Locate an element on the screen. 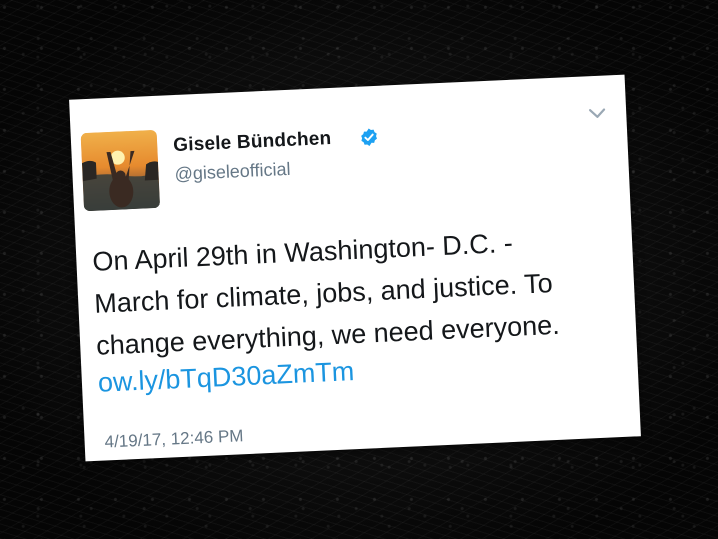 Image resolution: width=718 pixels, height=539 pixels. verified-badge-icon is located at coordinates (369, 137).